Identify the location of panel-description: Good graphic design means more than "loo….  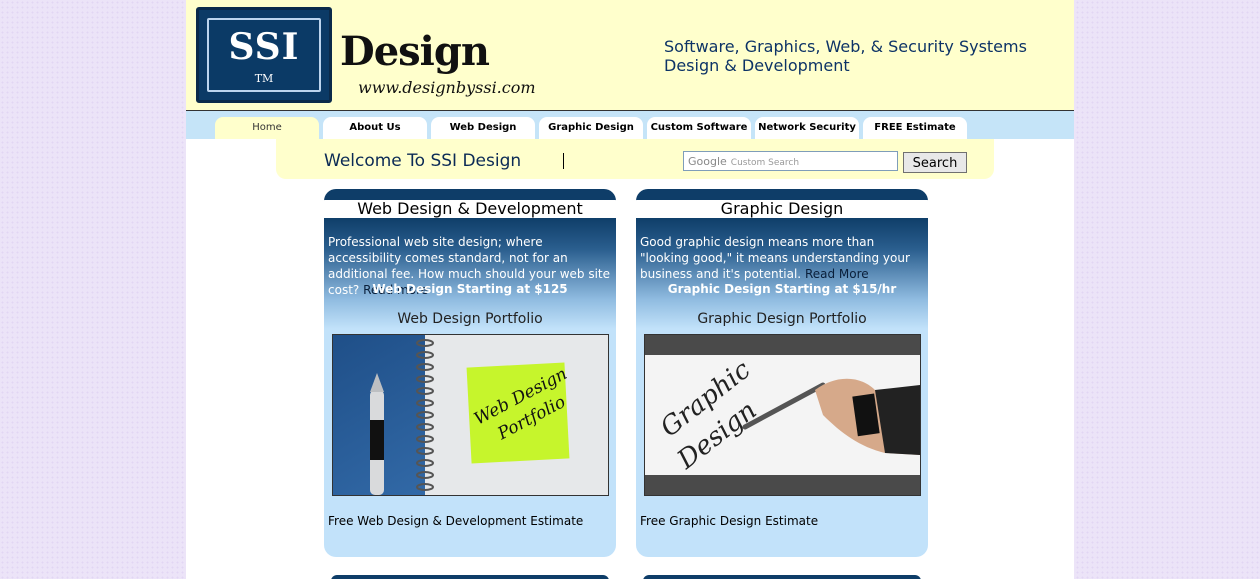
(783, 258).